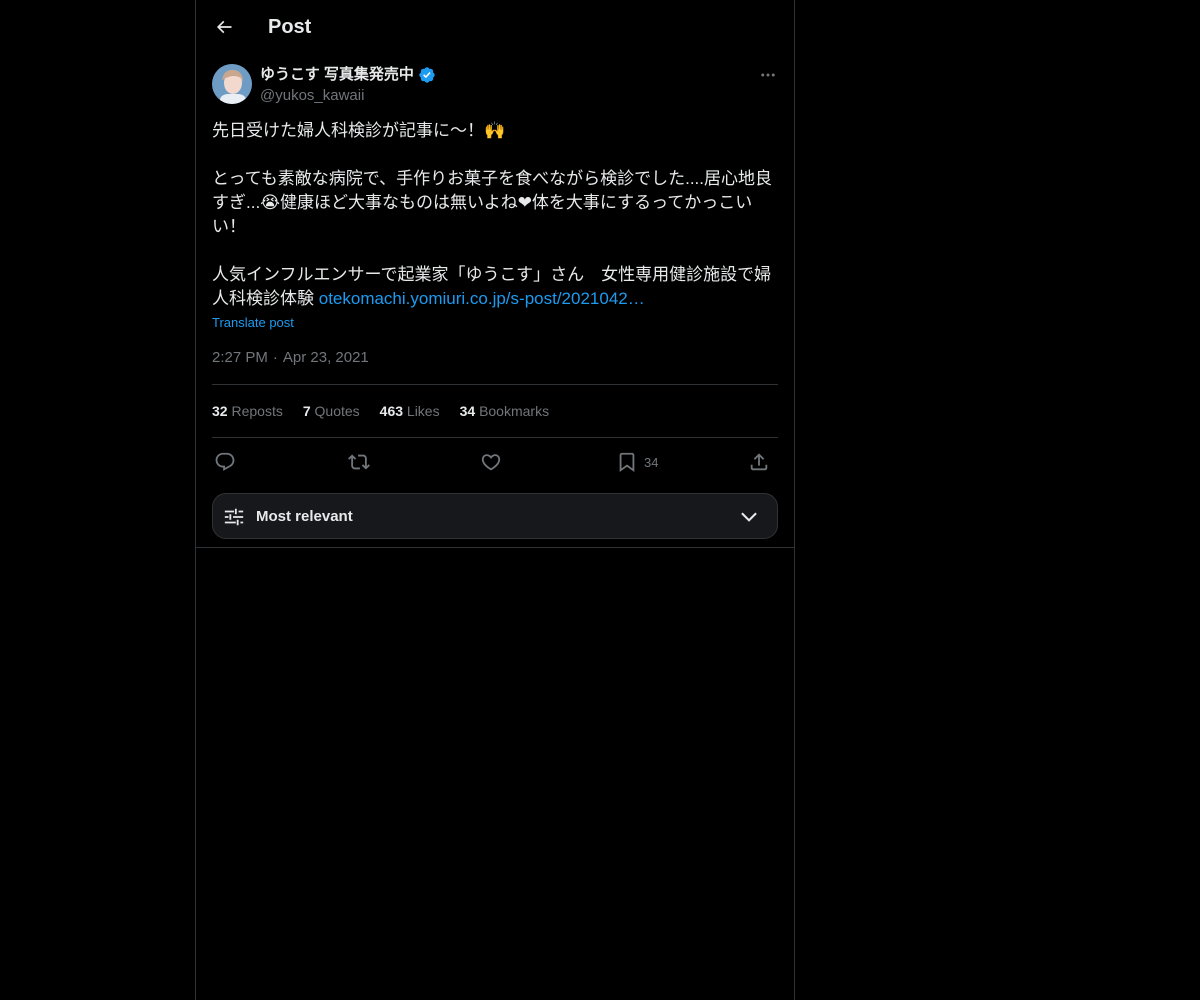 The height and width of the screenshot is (1000, 1200). Describe the element at coordinates (749, 517) in the screenshot. I see `chevron-down-icon` at that location.